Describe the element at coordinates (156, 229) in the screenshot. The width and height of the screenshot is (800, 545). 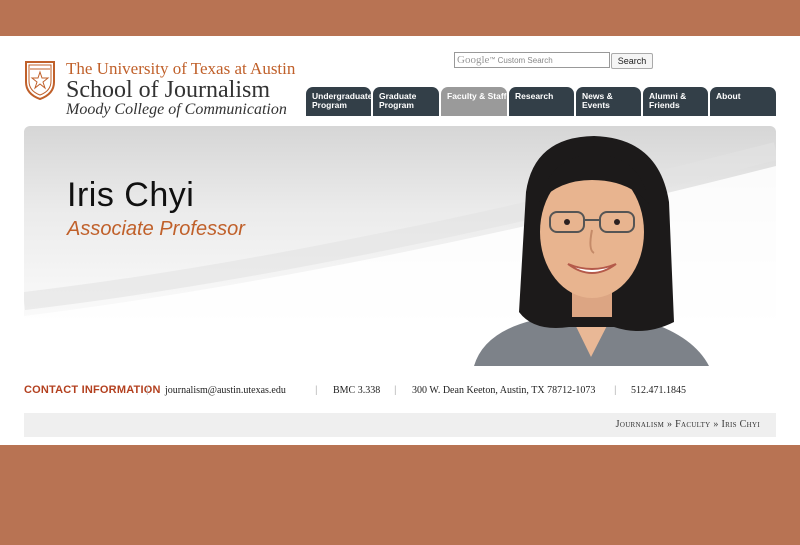
I see `person-title: Associate Professor` at that location.